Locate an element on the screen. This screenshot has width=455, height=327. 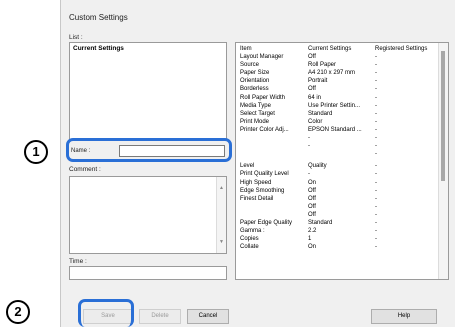
cell-current: 64 in is located at coordinates (315, 97).